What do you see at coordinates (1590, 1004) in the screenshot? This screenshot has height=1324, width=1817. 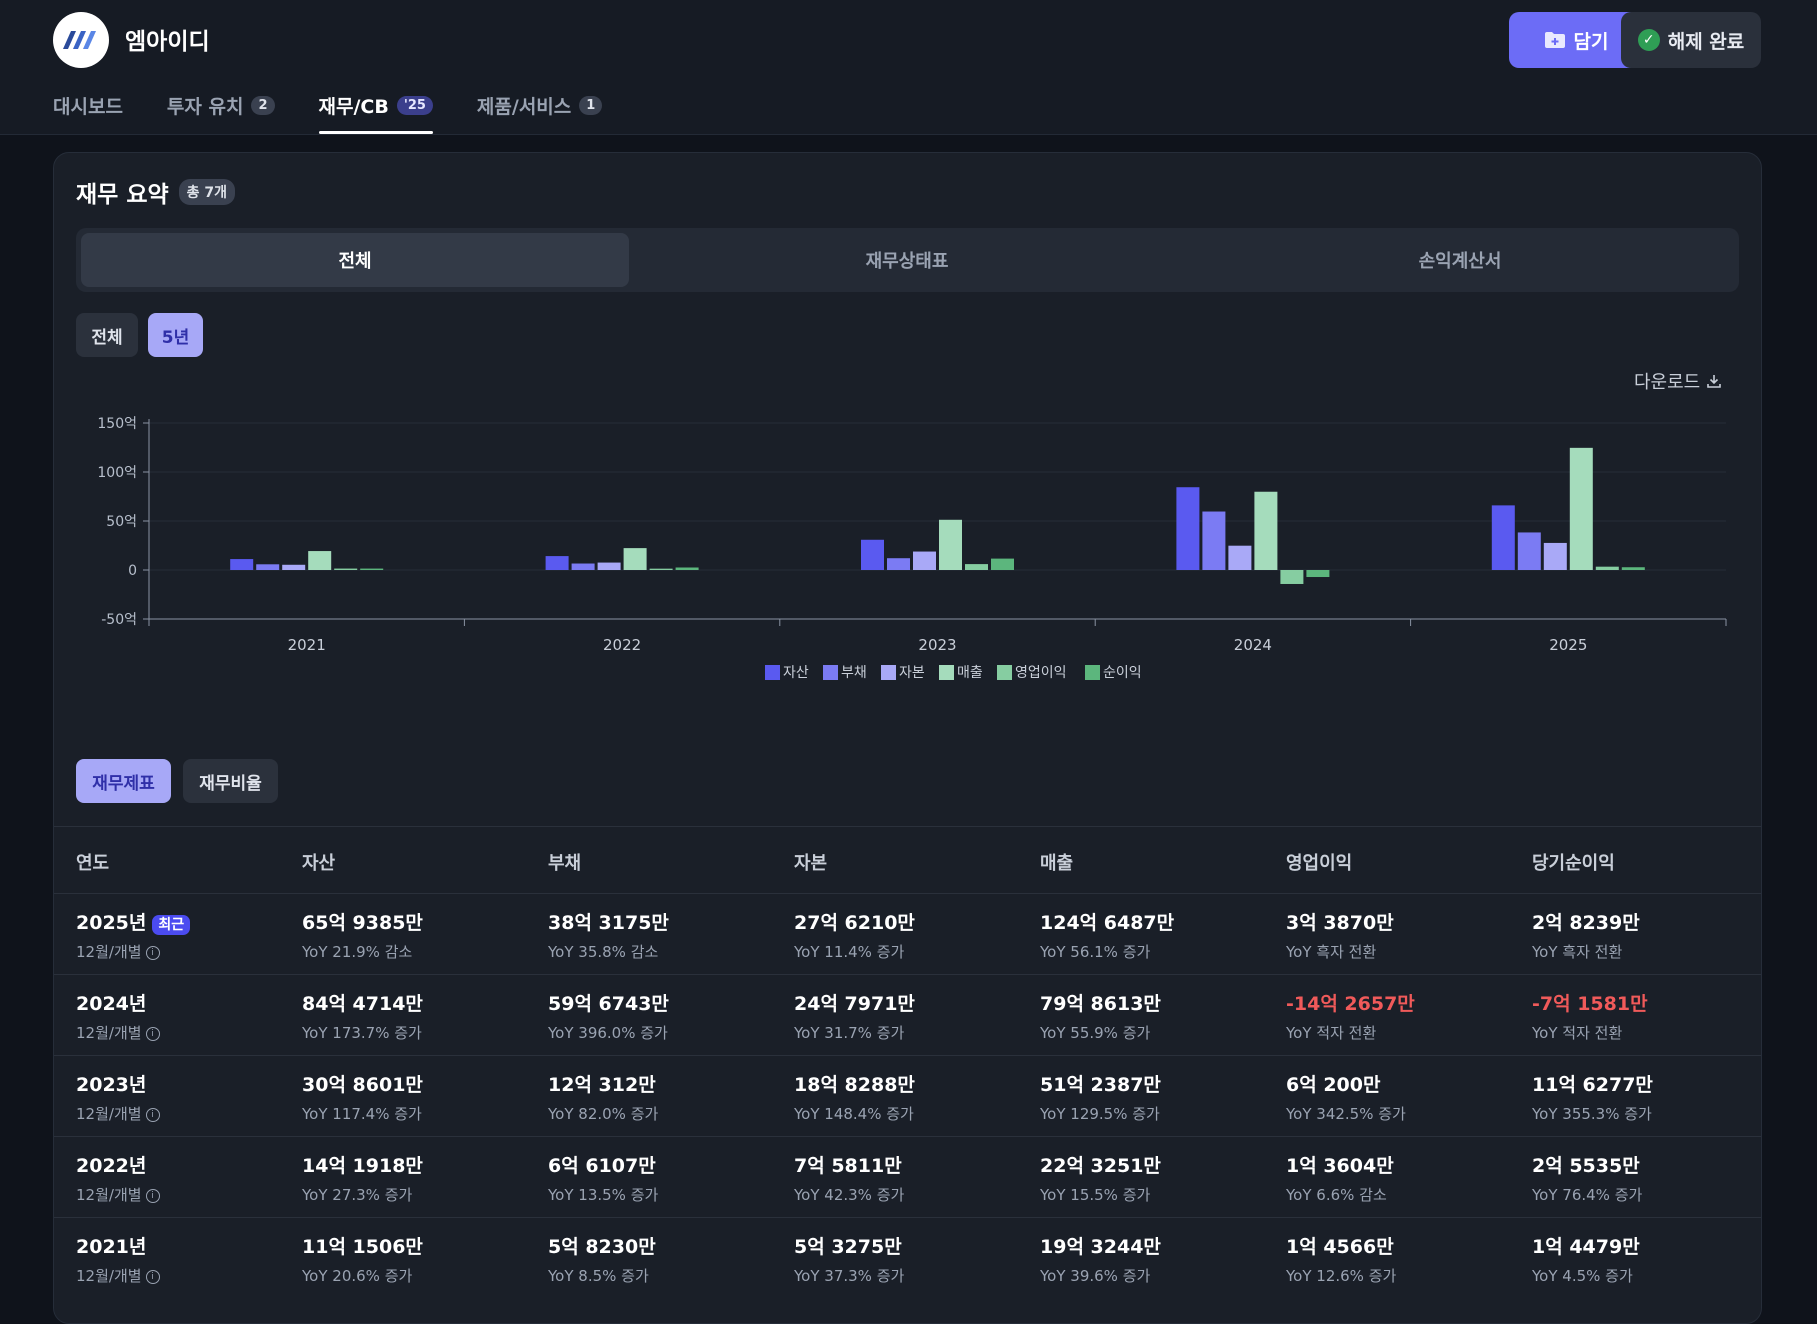 I see `cell-value: -7억 1581만` at bounding box center [1590, 1004].